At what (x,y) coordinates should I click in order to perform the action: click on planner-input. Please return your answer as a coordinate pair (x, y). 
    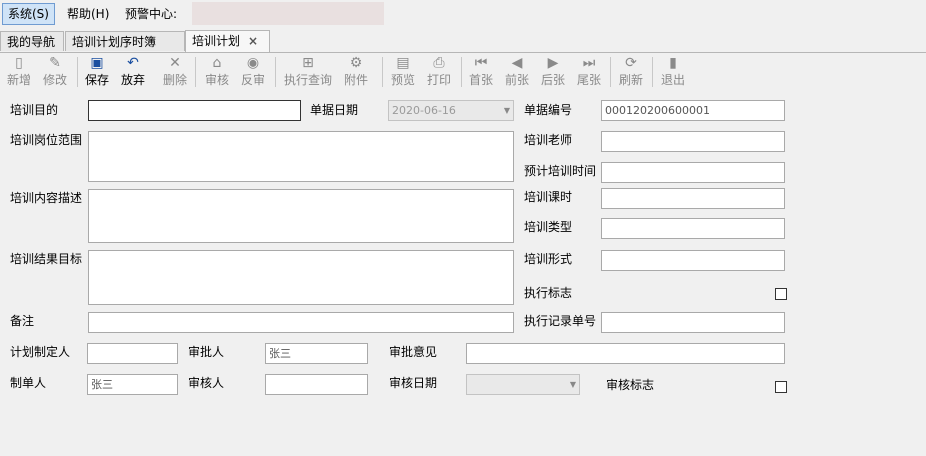
    Looking at the image, I should click on (132, 353).